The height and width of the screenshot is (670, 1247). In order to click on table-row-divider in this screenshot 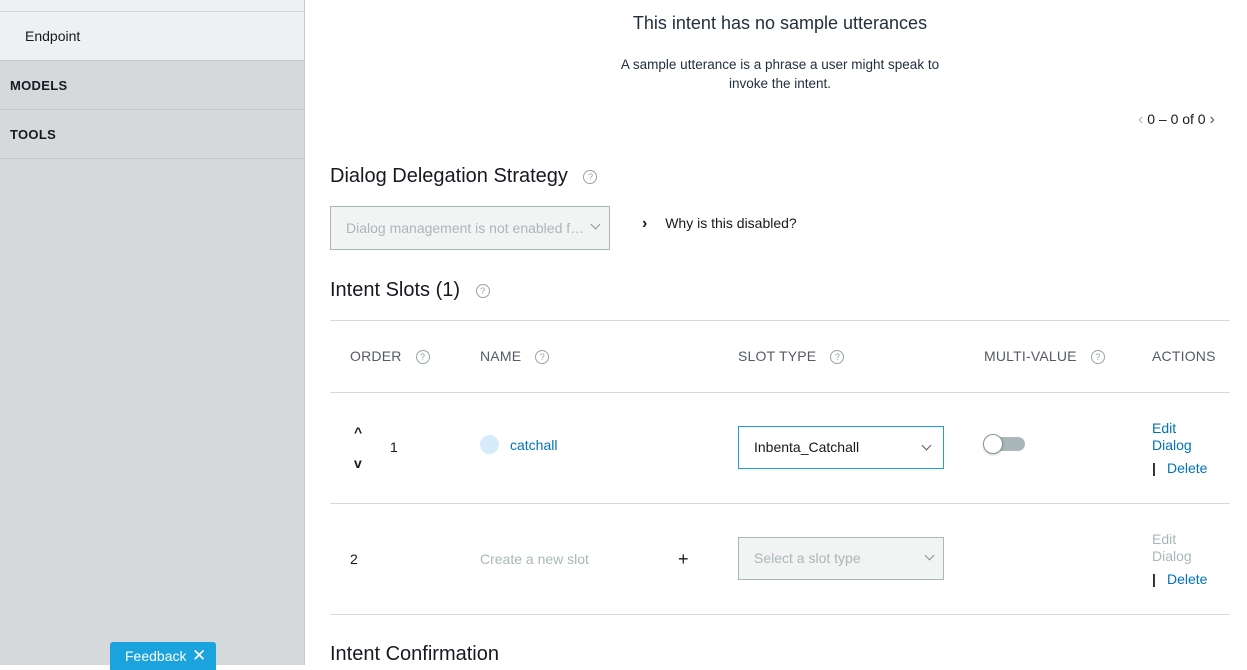, I will do `click(780, 503)`.